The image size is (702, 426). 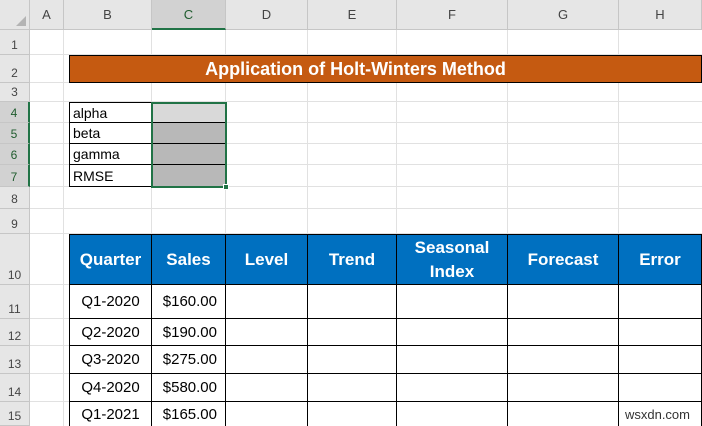 What do you see at coordinates (352, 259) in the screenshot?
I see `header-trend: Trend` at bounding box center [352, 259].